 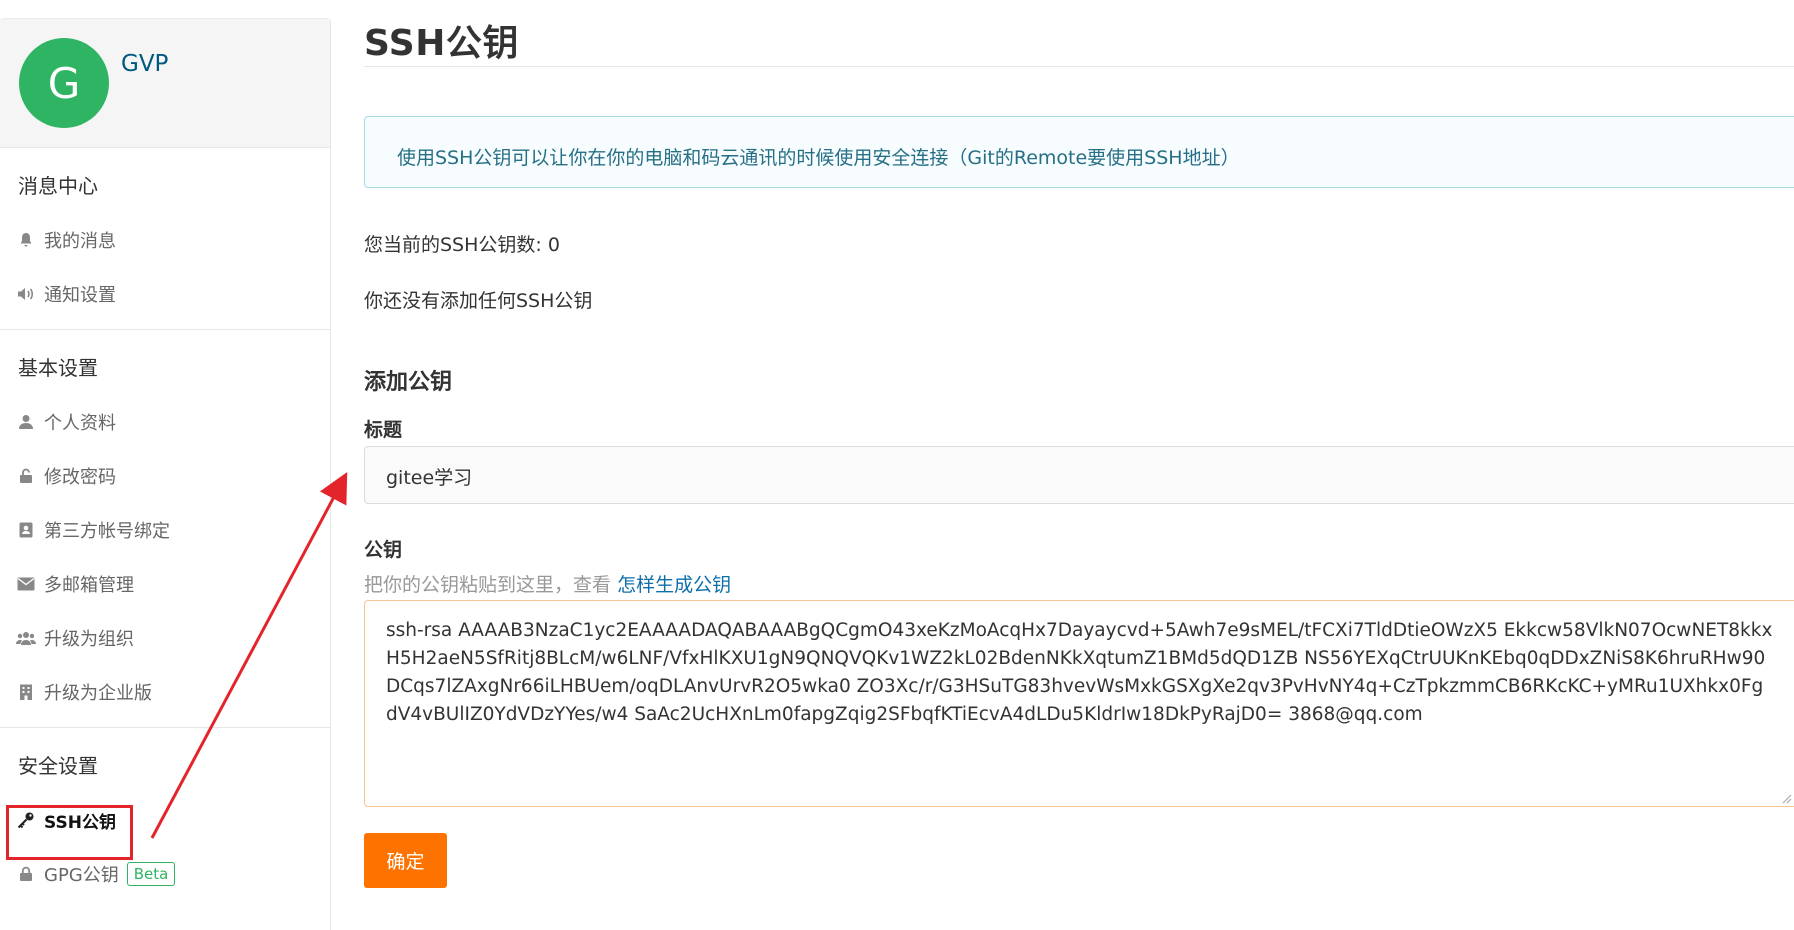 What do you see at coordinates (26, 530) in the screenshot?
I see `contact-card-icon` at bounding box center [26, 530].